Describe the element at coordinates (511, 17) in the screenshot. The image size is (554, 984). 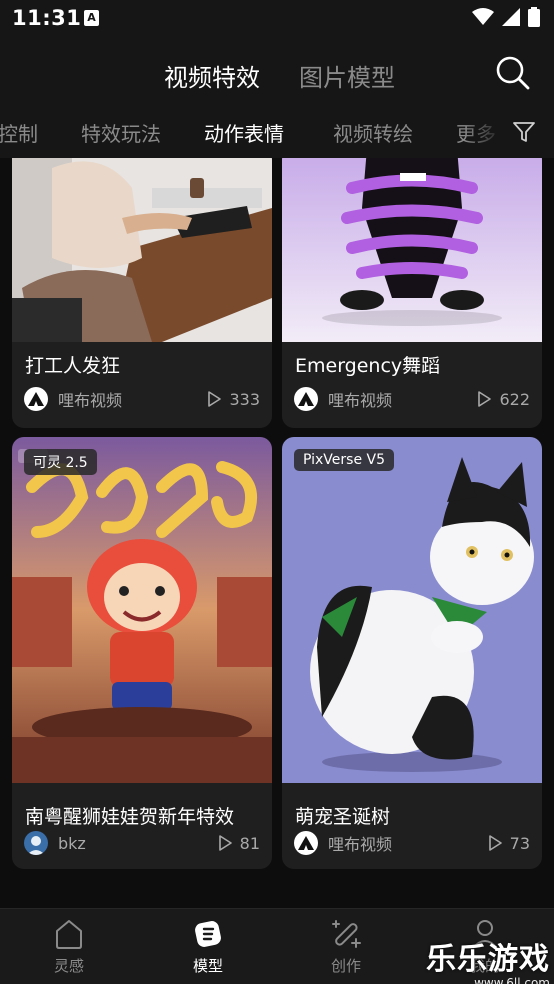
I see `signal-icon` at that location.